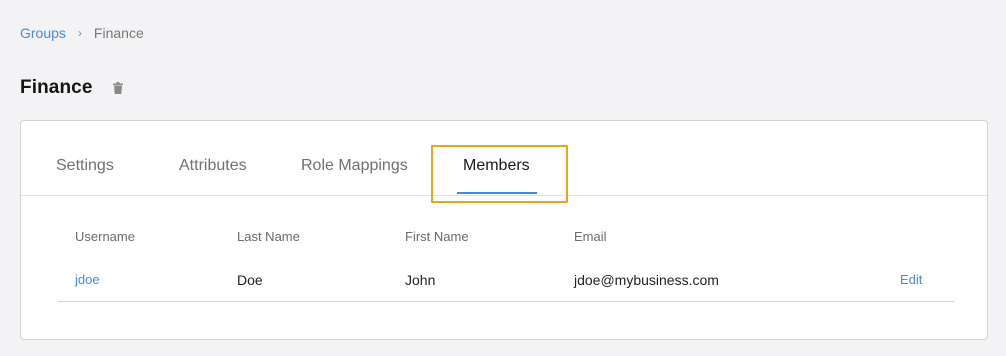  I want to click on column-header-last-name: Last Name, so click(268, 236).